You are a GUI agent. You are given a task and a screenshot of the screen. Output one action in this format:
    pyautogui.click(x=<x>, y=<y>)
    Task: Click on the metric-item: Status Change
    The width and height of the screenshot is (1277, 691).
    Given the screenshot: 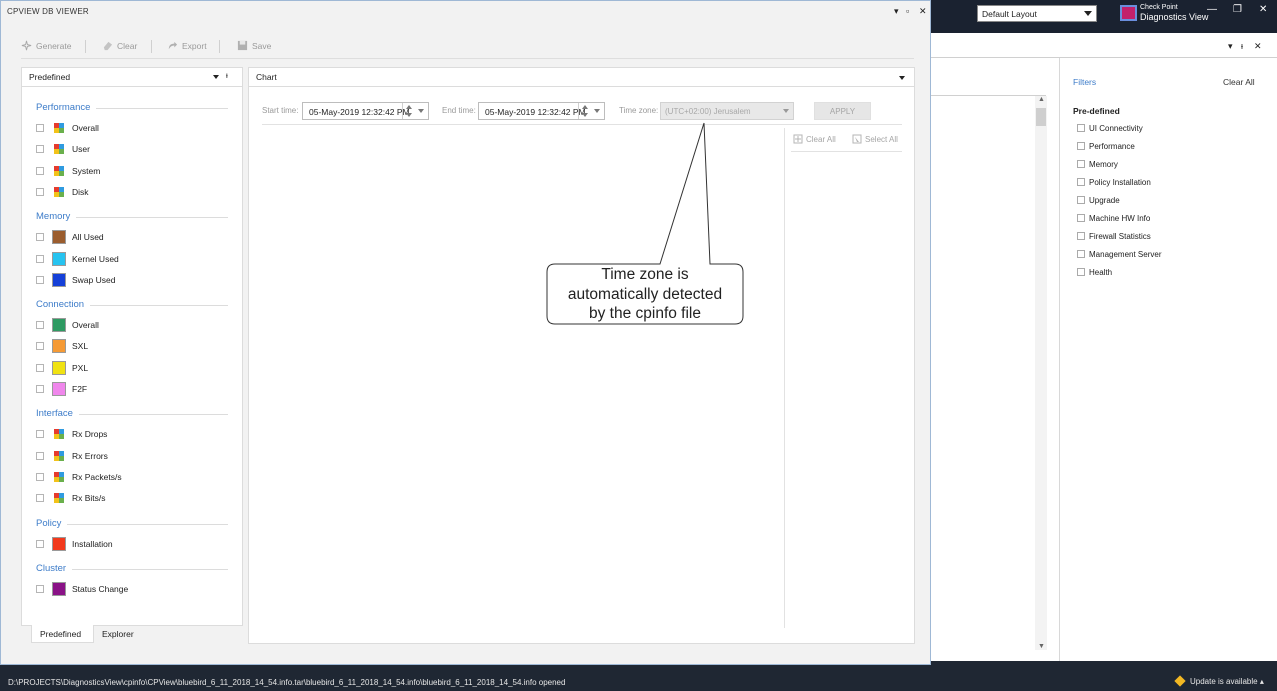 What is the action you would take?
    pyautogui.click(x=131, y=588)
    